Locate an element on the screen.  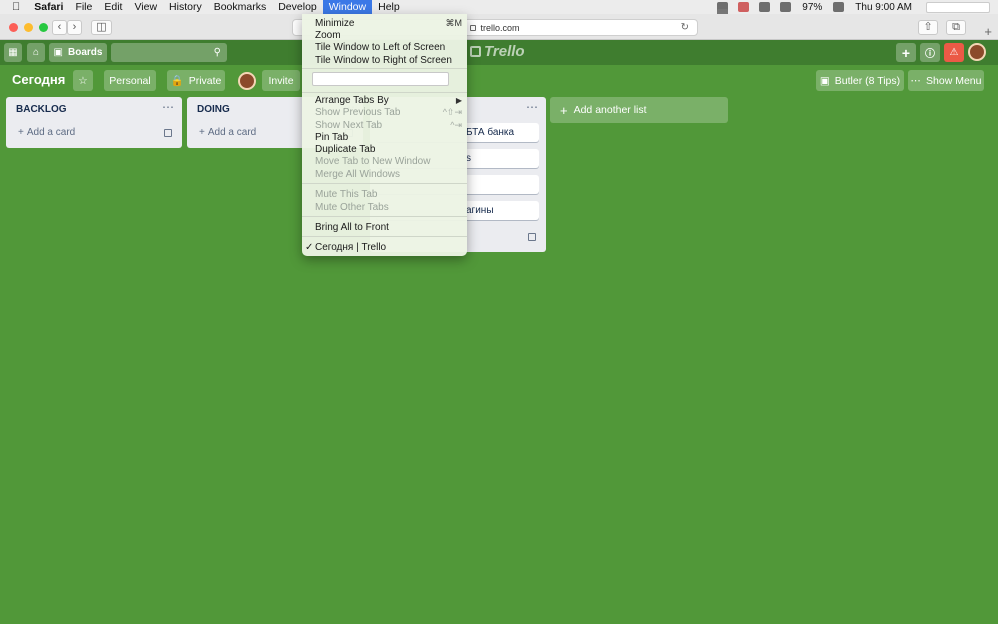
menu-item-move-tab: Move Tab to New Window is located at coordinates (373, 161).